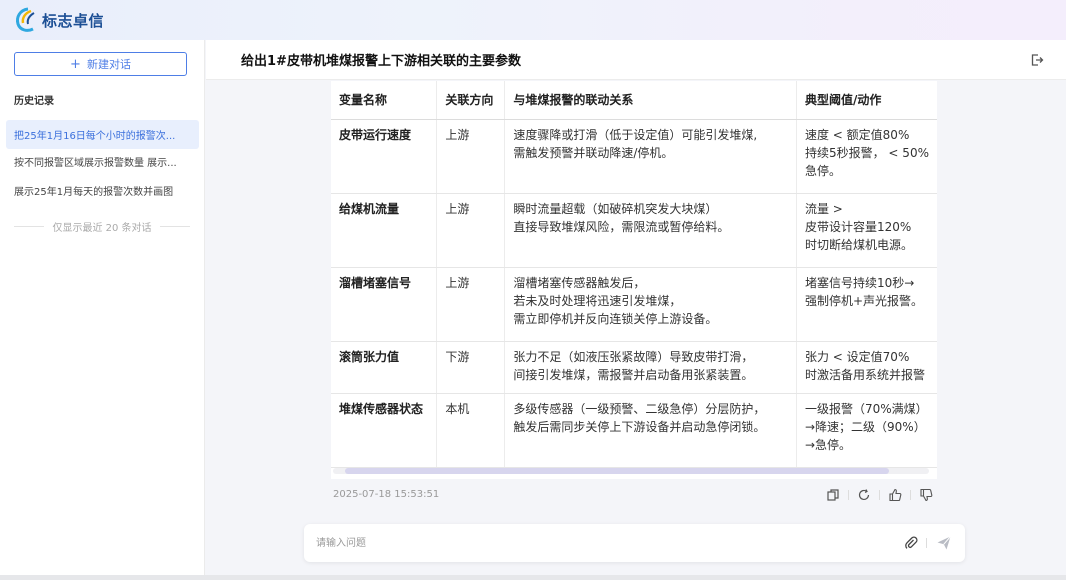 The image size is (1066, 580). What do you see at coordinates (533, 20) in the screenshot?
I see `top-bar: 标志卓信` at bounding box center [533, 20].